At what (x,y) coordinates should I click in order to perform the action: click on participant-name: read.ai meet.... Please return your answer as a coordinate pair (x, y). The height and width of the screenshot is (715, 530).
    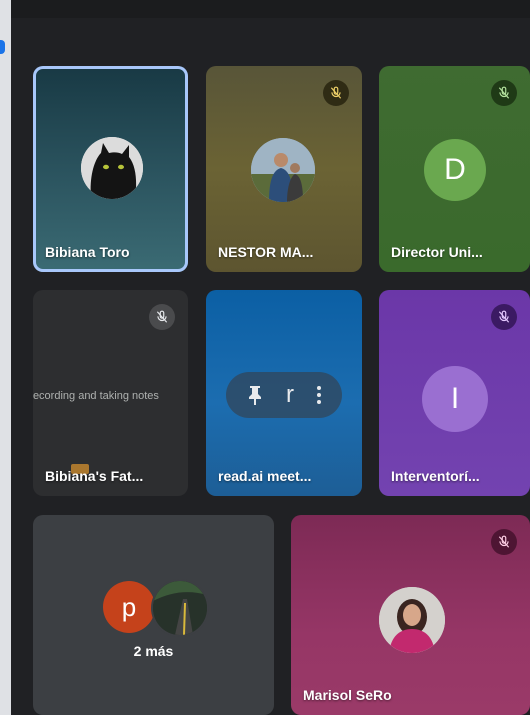
    Looking at the image, I should click on (265, 476).